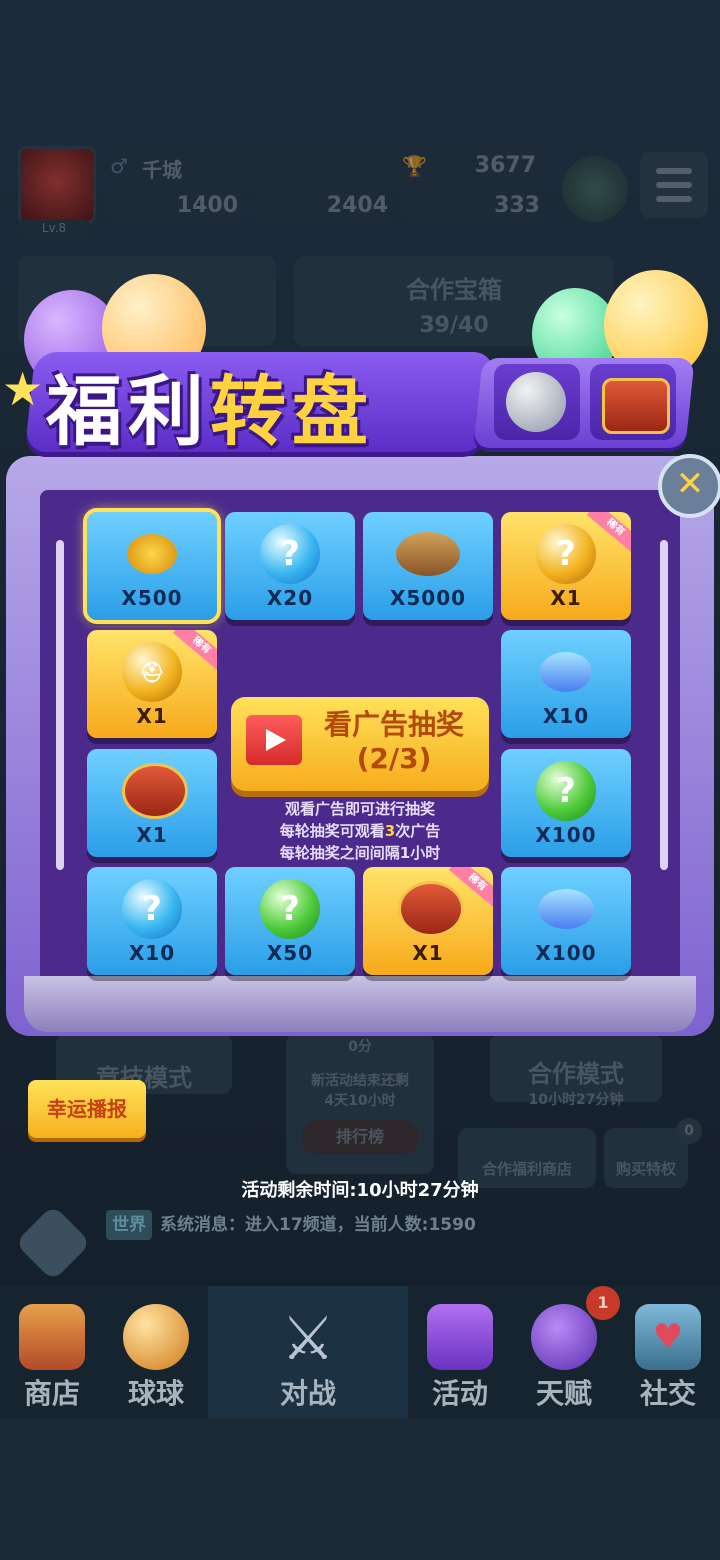  What do you see at coordinates (155, 1393) in the screenshot?
I see `nav-balls-label: 球球` at bounding box center [155, 1393].